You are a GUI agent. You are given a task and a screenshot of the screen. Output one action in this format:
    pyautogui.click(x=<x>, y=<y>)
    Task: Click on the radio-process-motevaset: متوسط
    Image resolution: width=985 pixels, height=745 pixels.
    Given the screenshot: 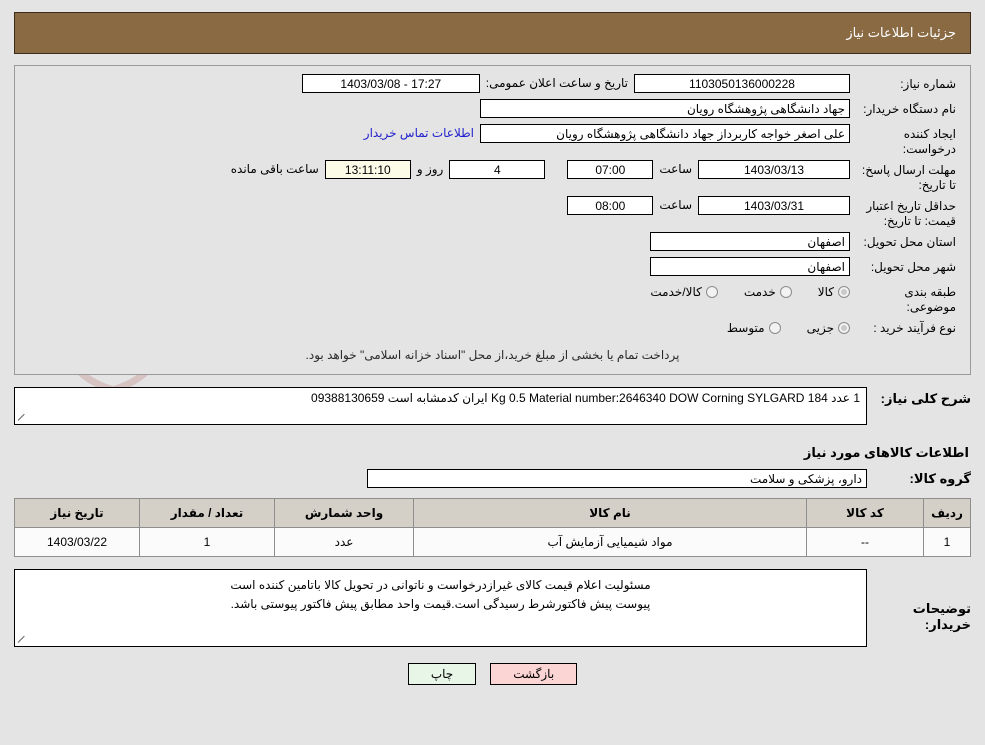 What is the action you would take?
    pyautogui.click(x=754, y=328)
    